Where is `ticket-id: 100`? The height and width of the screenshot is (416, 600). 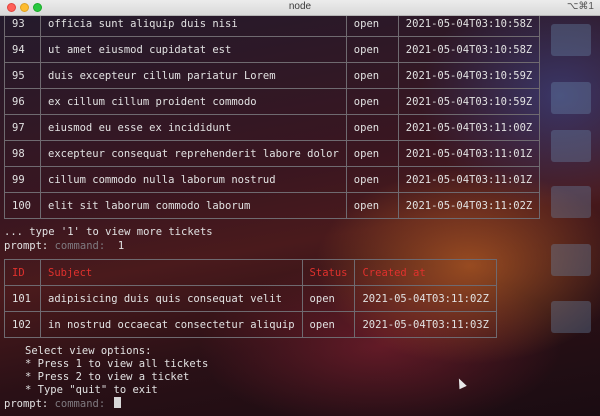 ticket-id: 100 is located at coordinates (22, 205).